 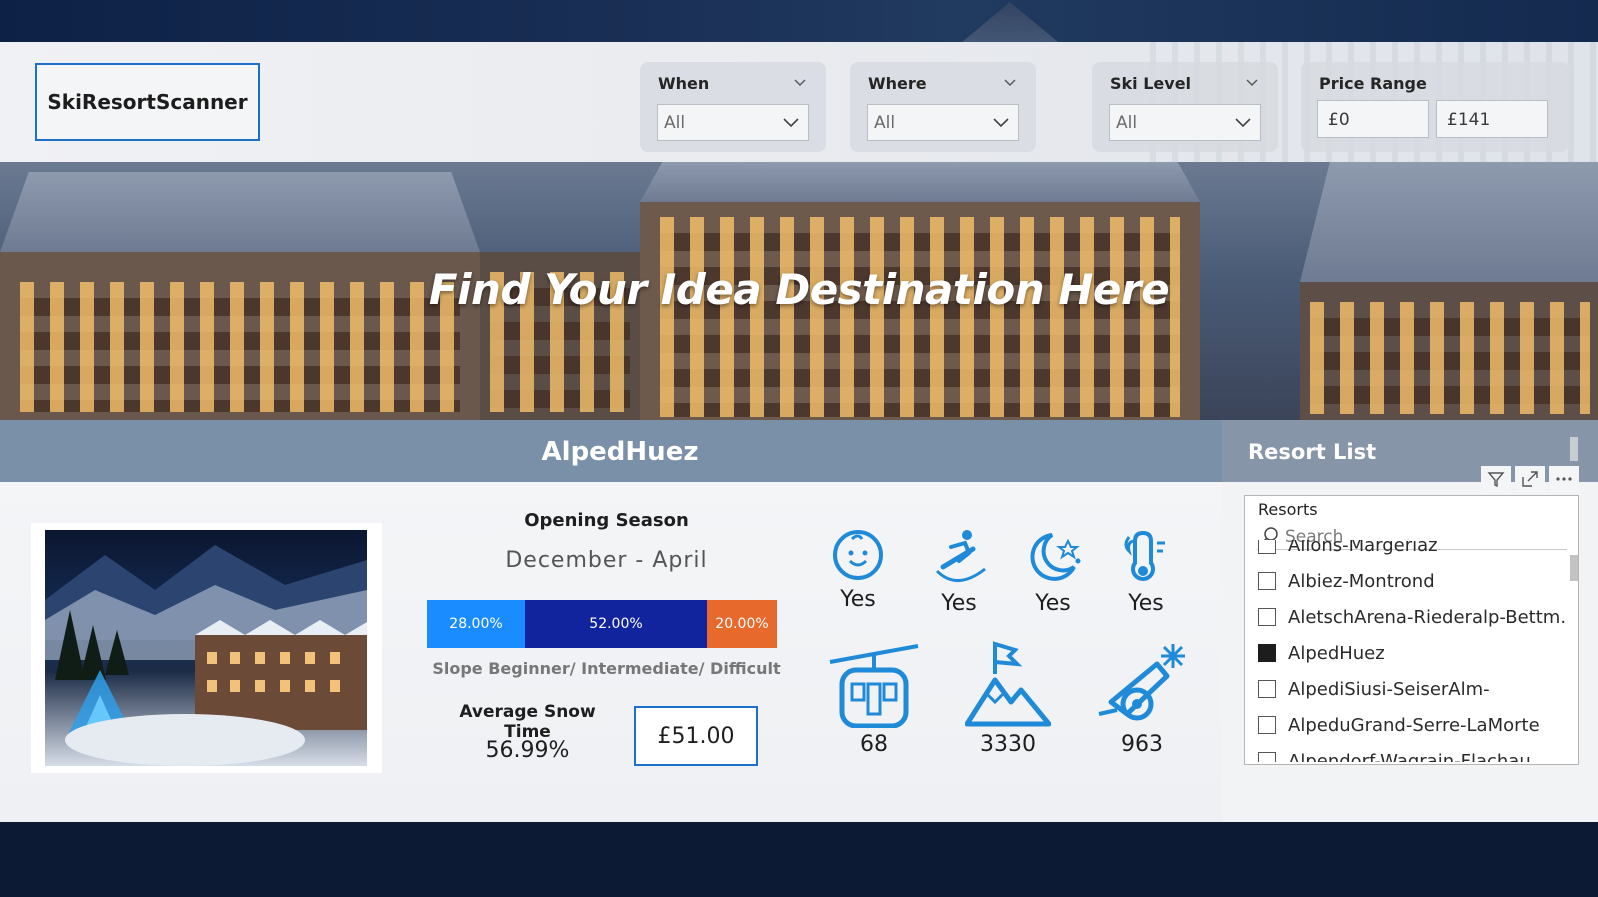 What do you see at coordinates (1008, 684) in the screenshot?
I see `mountain-peak-icon` at bounding box center [1008, 684].